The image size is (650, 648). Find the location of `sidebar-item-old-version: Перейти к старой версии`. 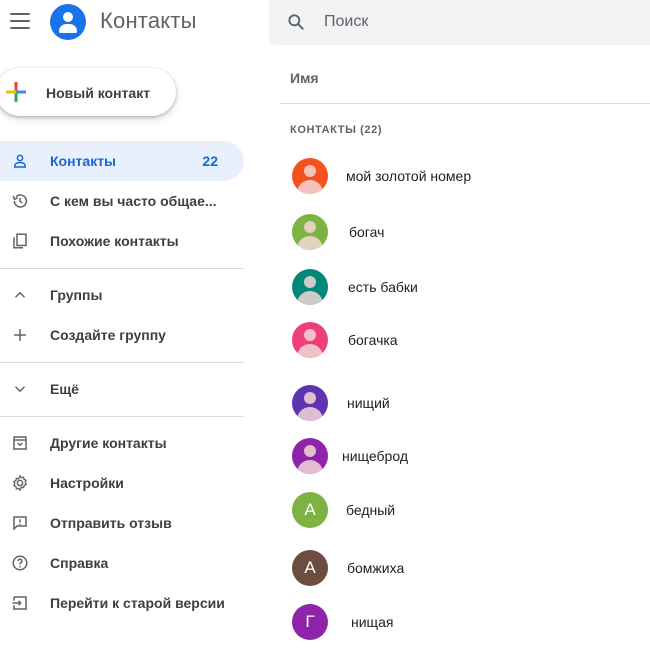

sidebar-item-old-version: Перейти к старой версии is located at coordinates (122, 603).